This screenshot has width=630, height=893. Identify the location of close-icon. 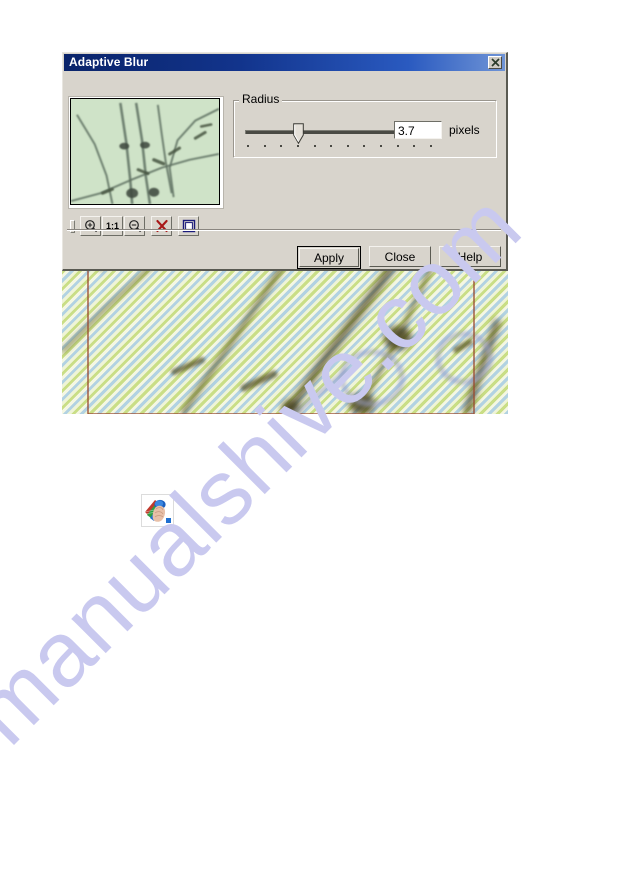
(495, 62).